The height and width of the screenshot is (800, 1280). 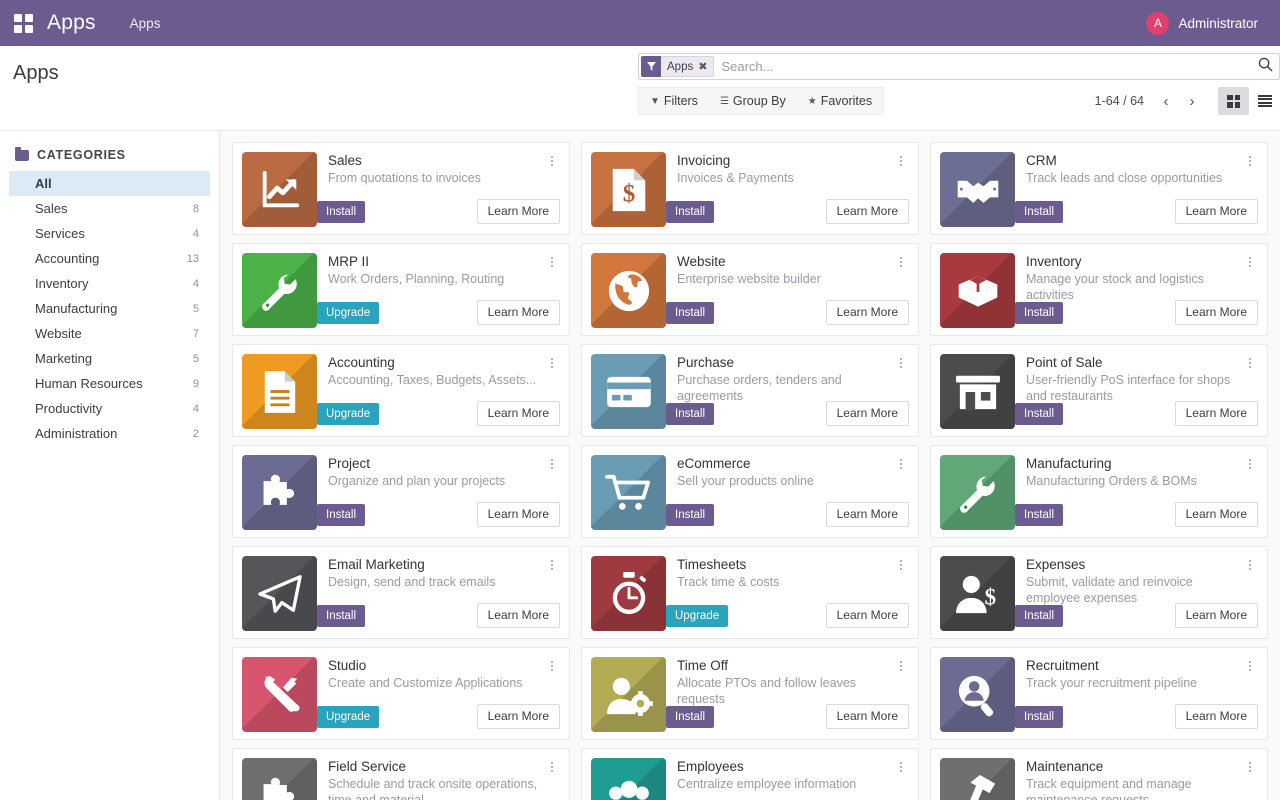 I want to click on app-name: Project, so click(x=444, y=463).